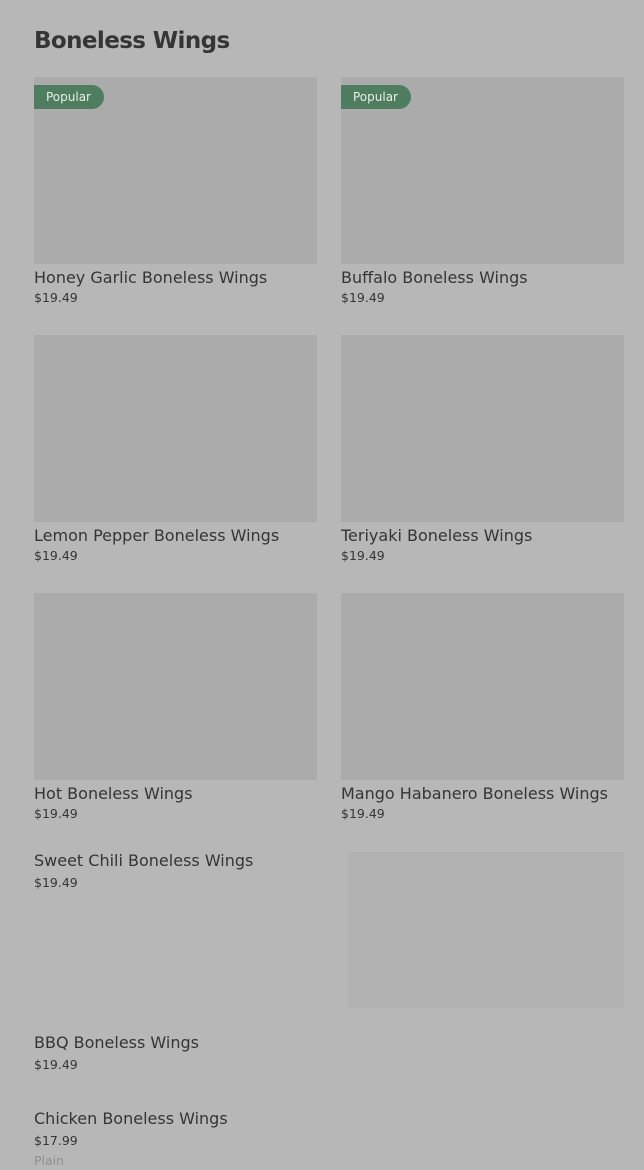 This screenshot has height=1170, width=644. I want to click on item-name: Hot Boneless Wings, so click(113, 793).